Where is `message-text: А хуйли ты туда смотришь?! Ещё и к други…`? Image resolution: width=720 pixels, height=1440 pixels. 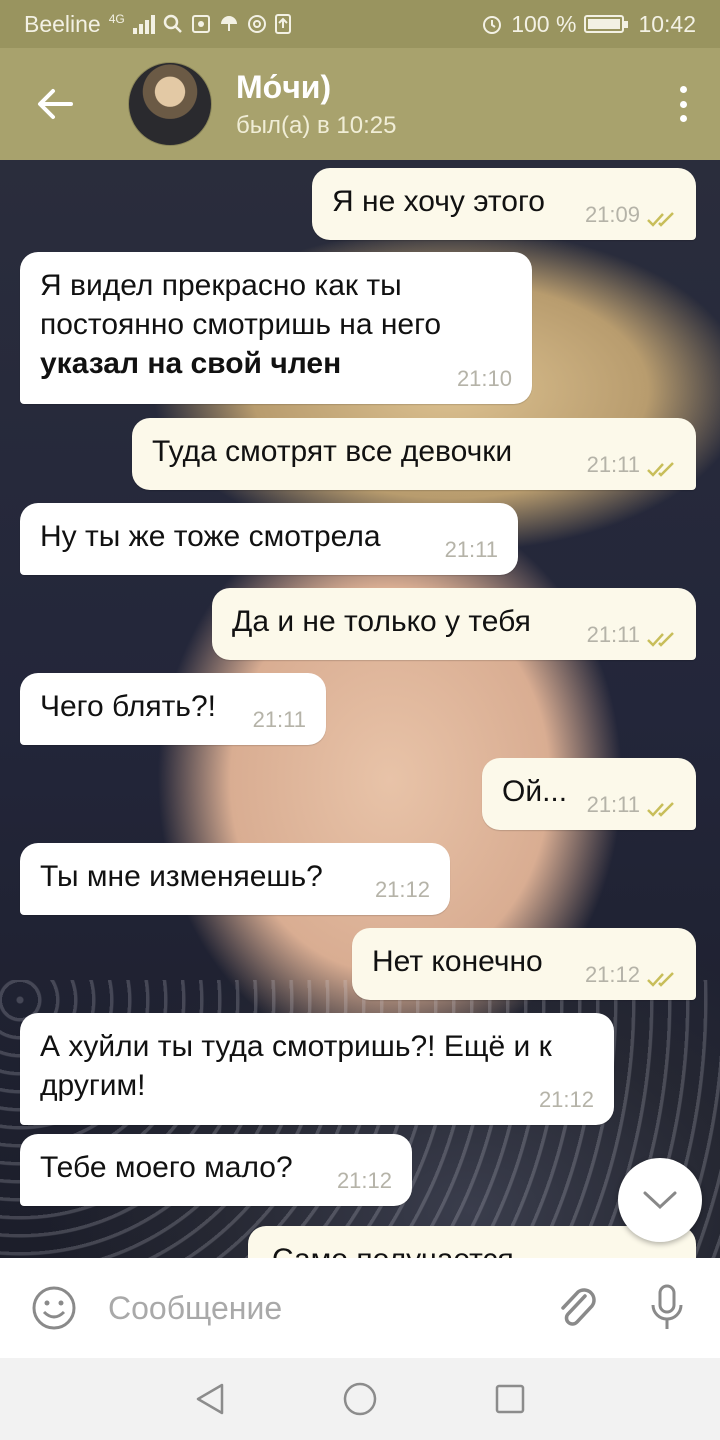 message-text: А хуйли ты туда смотришь?! Ещё и к други… is located at coordinates (296, 1066).